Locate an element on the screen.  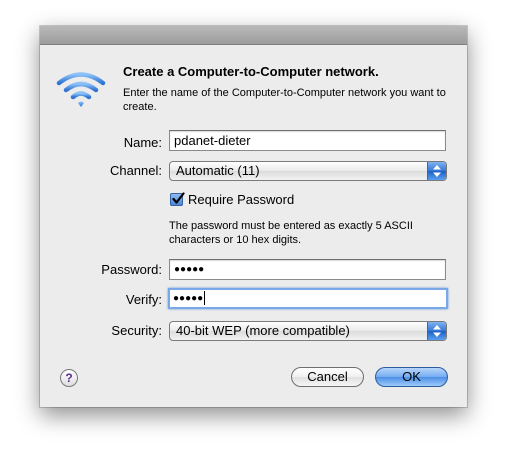
security-label: Security: is located at coordinates (136, 330).